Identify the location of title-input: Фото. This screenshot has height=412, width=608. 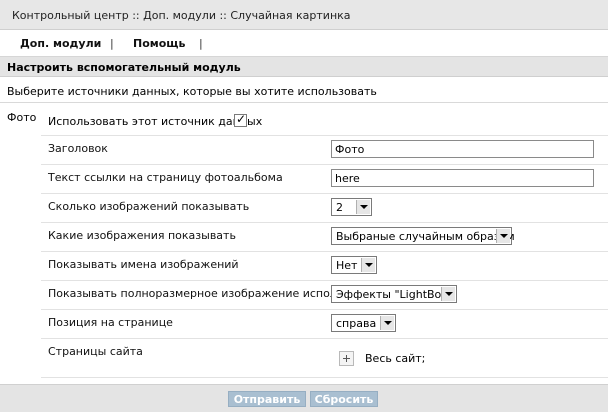
(462, 149).